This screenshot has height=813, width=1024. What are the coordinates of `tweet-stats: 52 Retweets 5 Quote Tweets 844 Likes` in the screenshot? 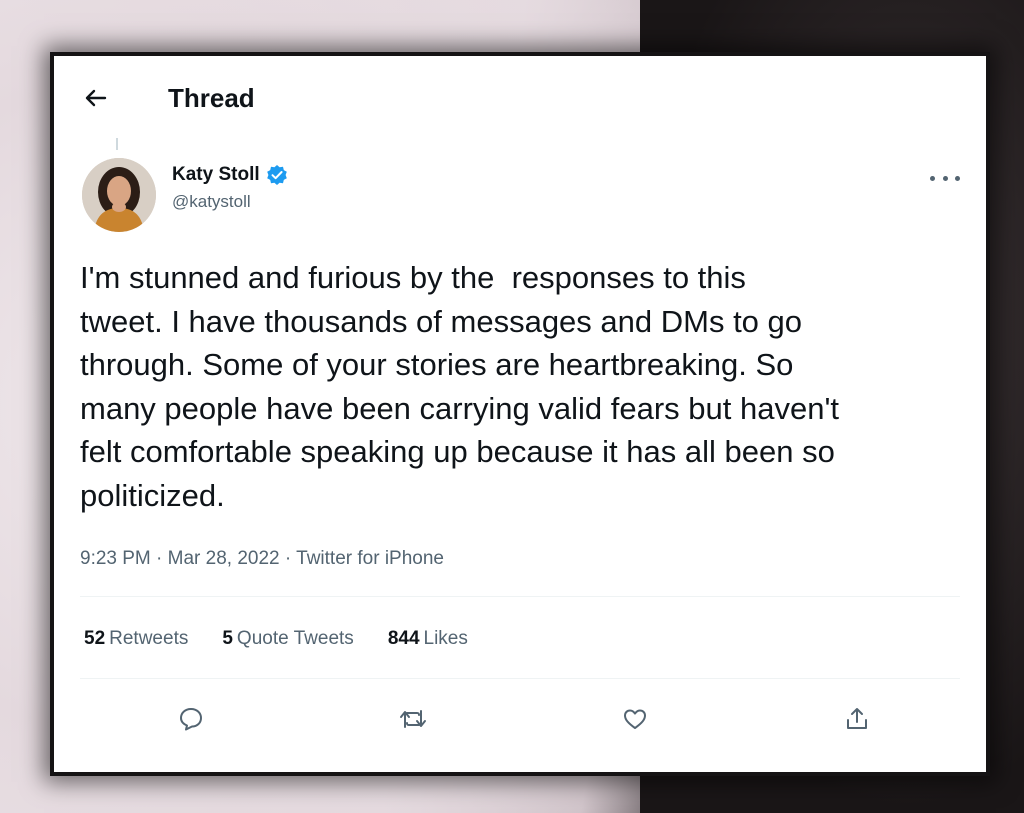 It's located at (293, 639).